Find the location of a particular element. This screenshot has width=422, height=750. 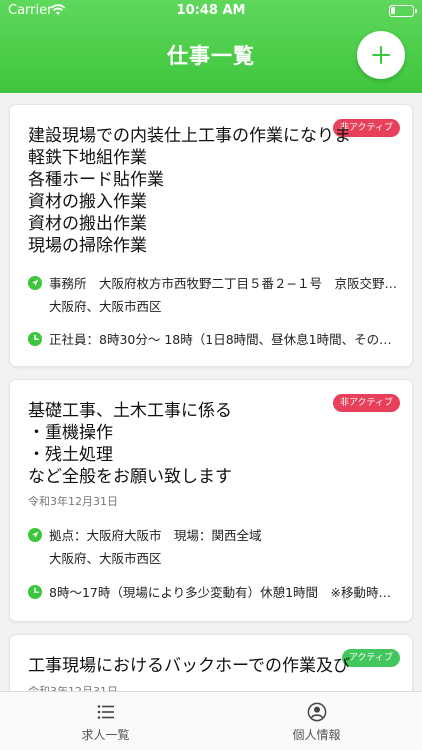

job-title-line: 工事現場におけるバックホーでの作業及び is located at coordinates (189, 666).